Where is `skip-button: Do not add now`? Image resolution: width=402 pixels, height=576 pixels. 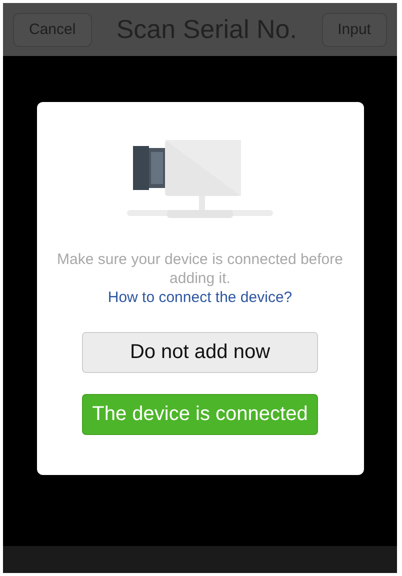 skip-button: Do not add now is located at coordinates (200, 352).